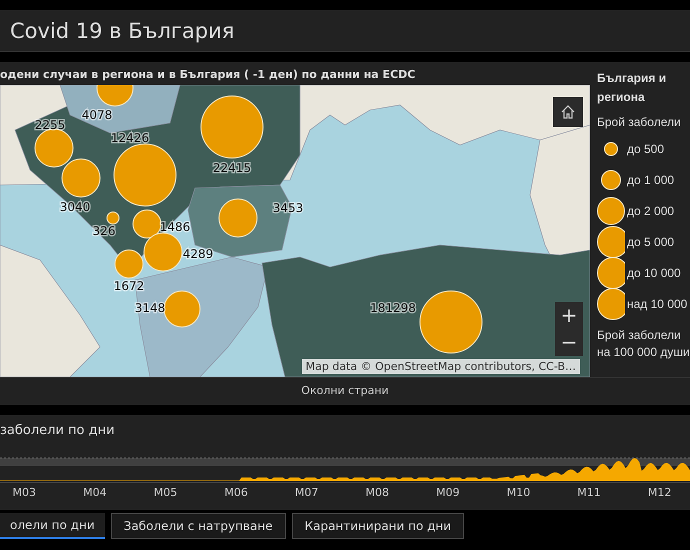 Image resolution: width=690 pixels, height=550 pixels. I want to click on axis-label: M05, so click(165, 493).